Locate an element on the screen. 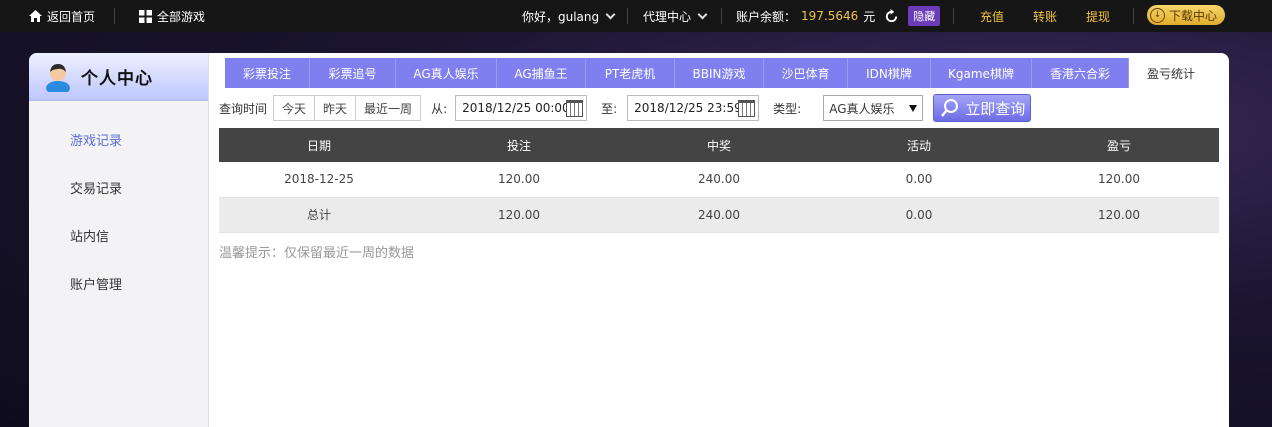  hide-balance-button: 隐藏 is located at coordinates (924, 16).